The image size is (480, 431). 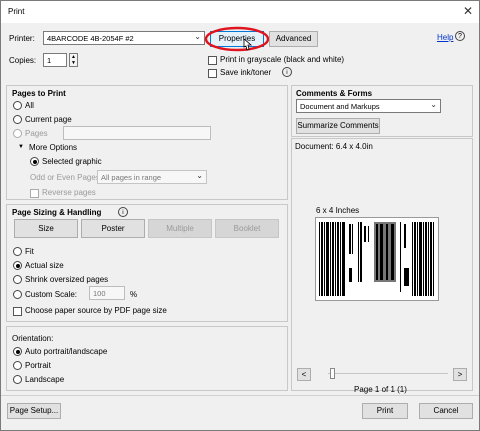 I want to click on custom-scale-label: Custom Scale:, so click(x=51, y=294).